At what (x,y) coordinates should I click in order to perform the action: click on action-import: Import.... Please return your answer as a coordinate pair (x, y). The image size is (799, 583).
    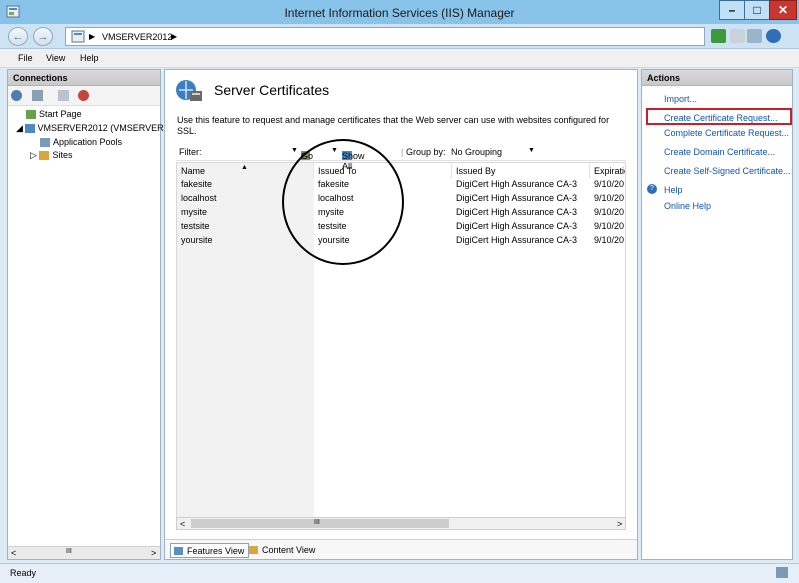
    Looking at the image, I should click on (680, 99).